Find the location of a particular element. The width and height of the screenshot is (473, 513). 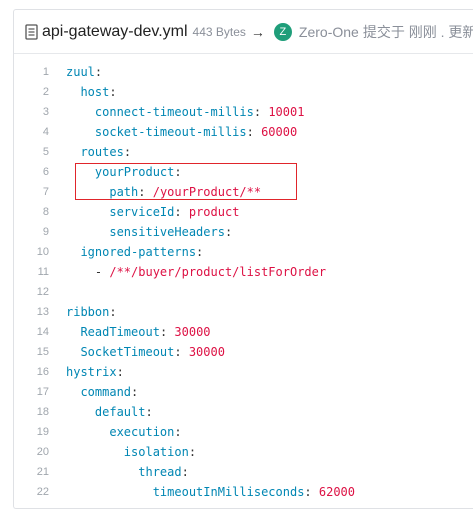

avatar: Z is located at coordinates (282, 31).